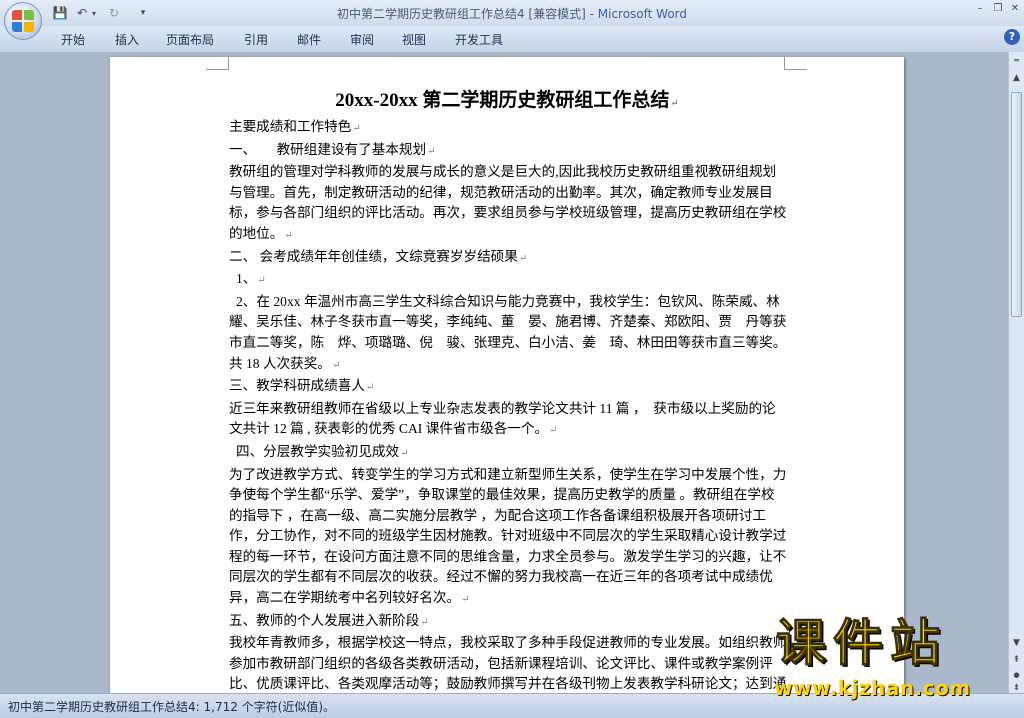 This screenshot has width=1024, height=718. What do you see at coordinates (290, 126) in the screenshot?
I see `paragraph-text: 主要成绩和工作特色` at bounding box center [290, 126].